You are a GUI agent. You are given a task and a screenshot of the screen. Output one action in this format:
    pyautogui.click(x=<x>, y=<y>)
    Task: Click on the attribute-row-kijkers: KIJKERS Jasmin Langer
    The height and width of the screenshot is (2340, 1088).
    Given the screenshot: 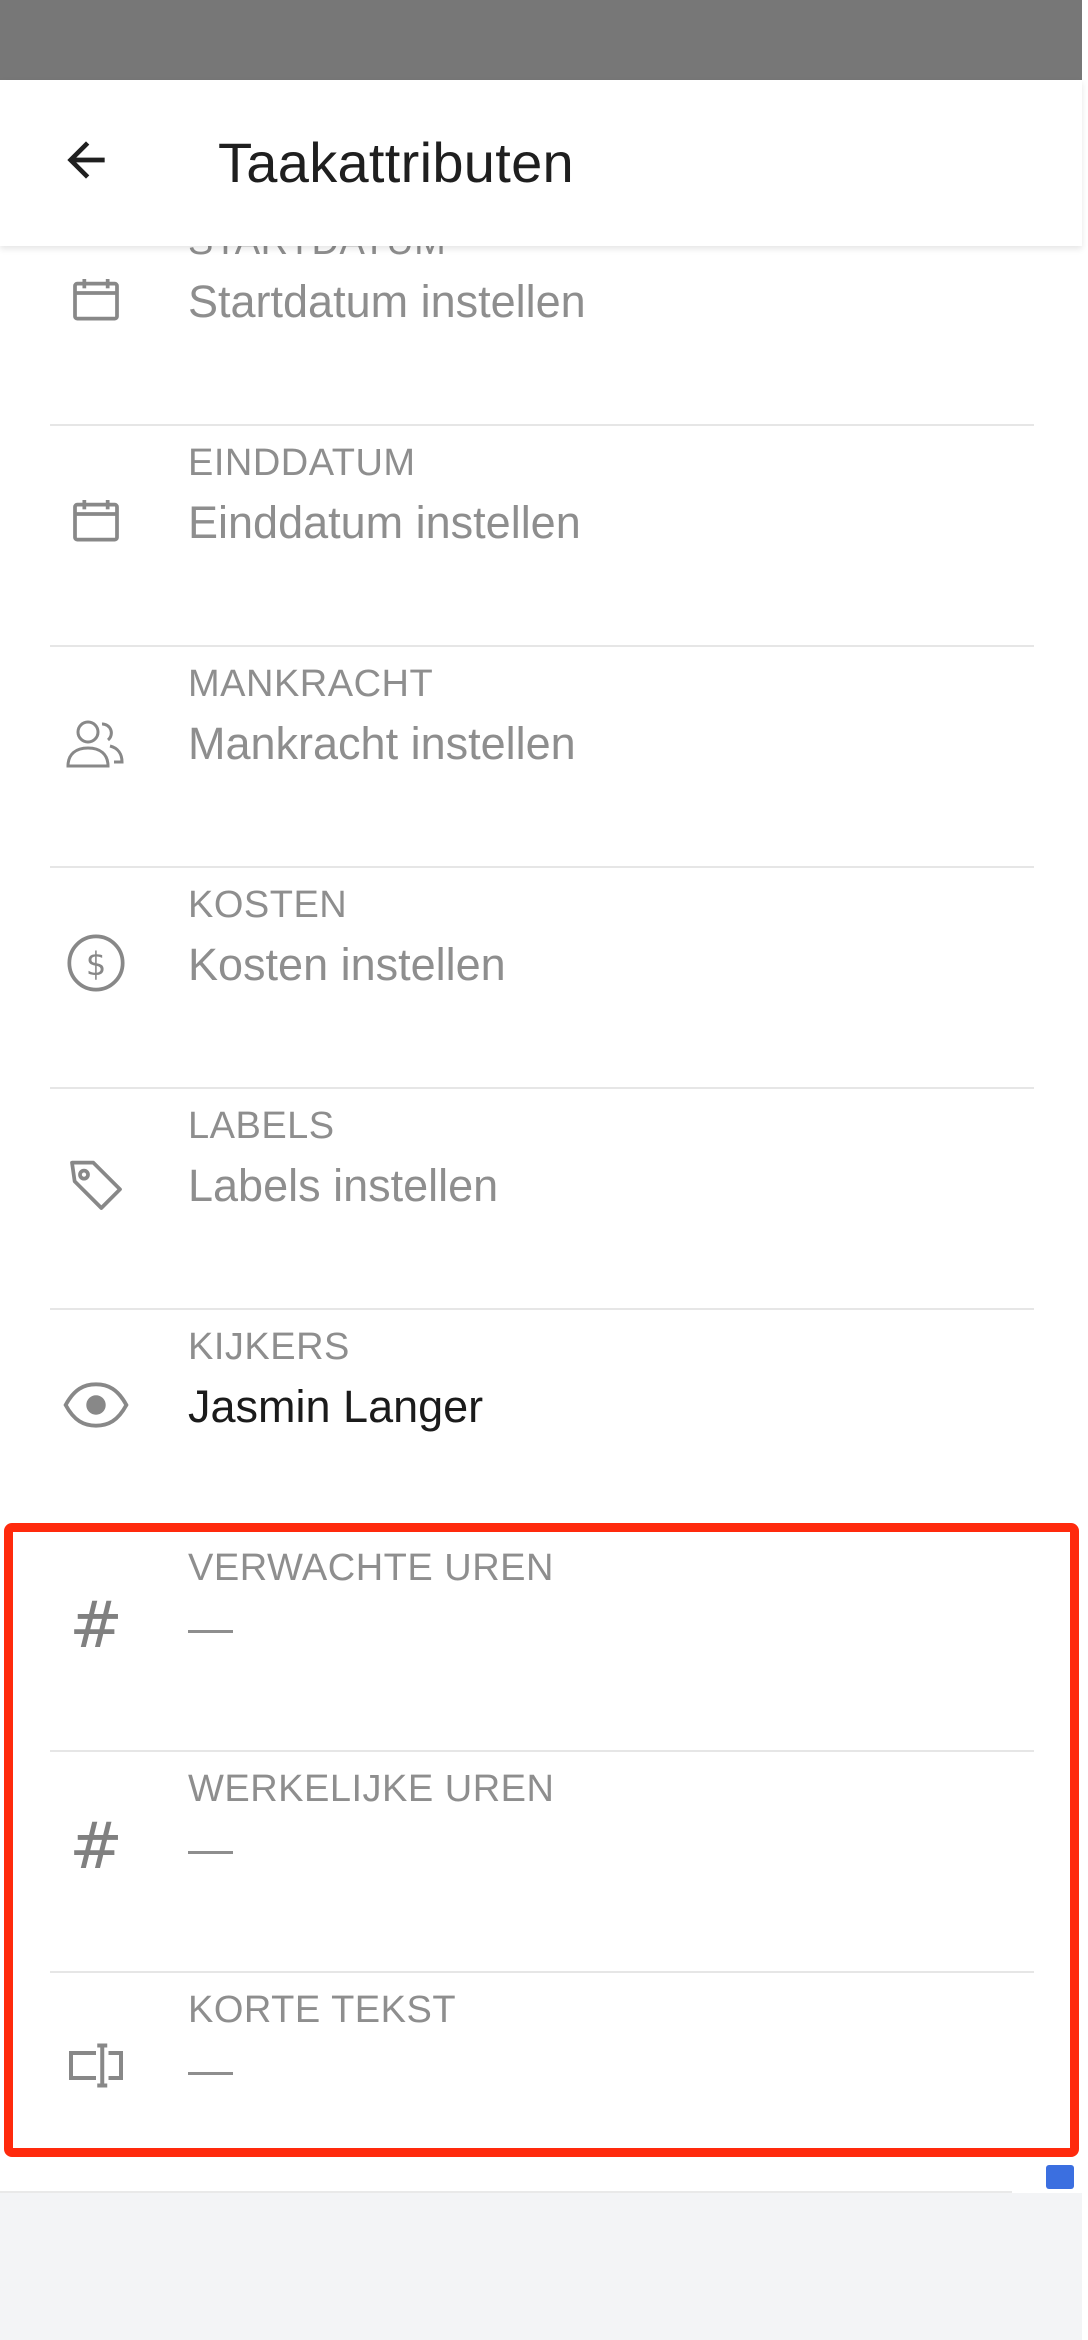 What is the action you would take?
    pyautogui.click(x=541, y=1425)
    